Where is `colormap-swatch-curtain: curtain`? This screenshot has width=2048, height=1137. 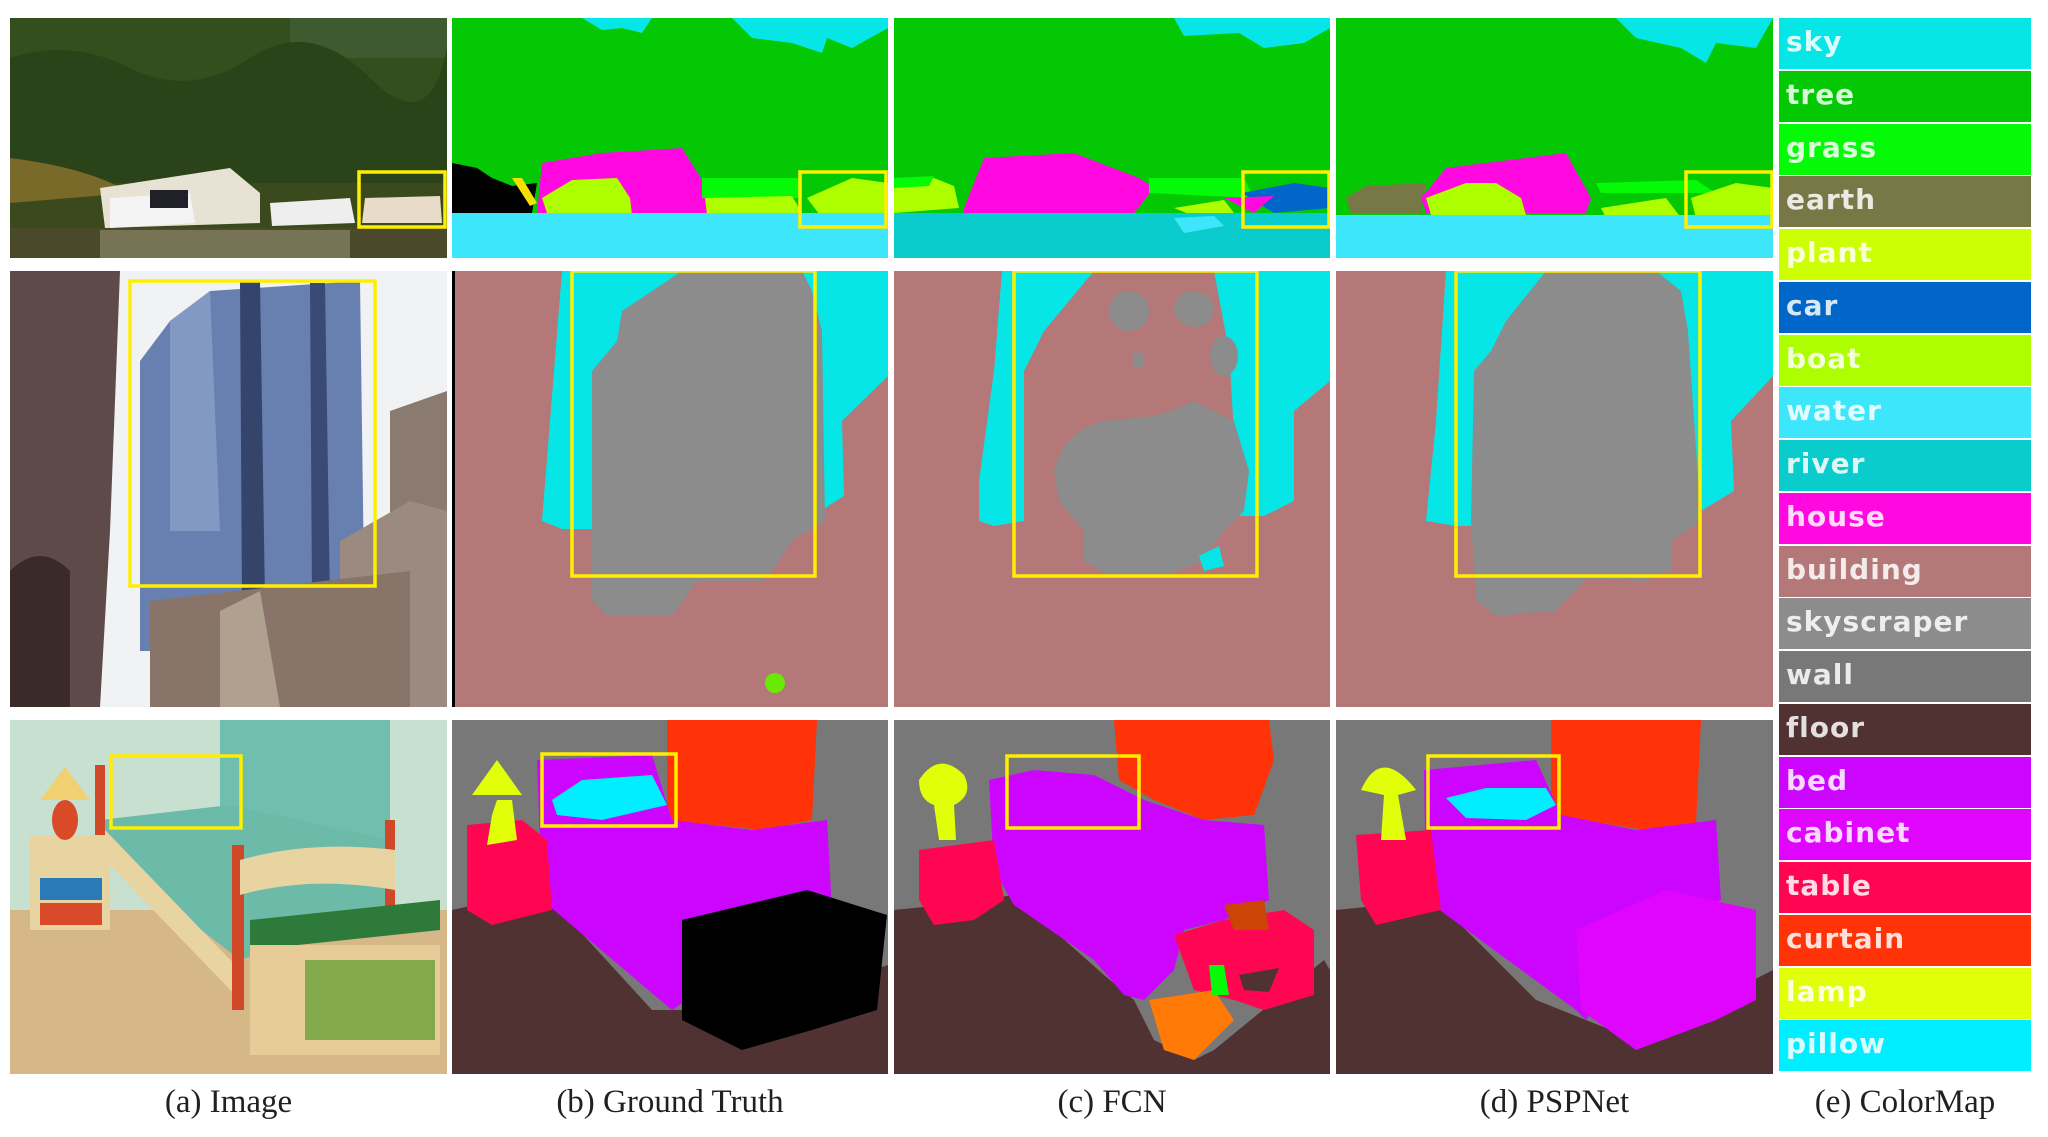
colormap-swatch-curtain: curtain is located at coordinates (1905, 940).